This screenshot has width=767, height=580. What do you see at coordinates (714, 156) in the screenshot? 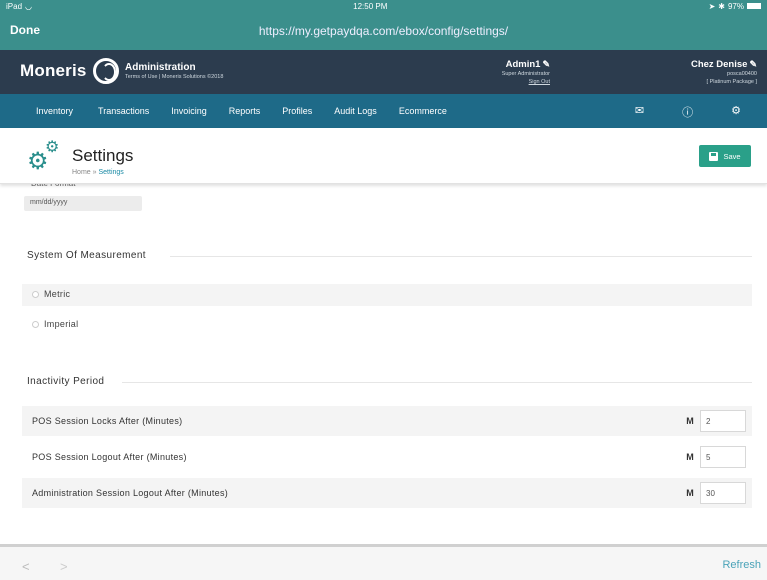
I see `save-icon` at bounding box center [714, 156].